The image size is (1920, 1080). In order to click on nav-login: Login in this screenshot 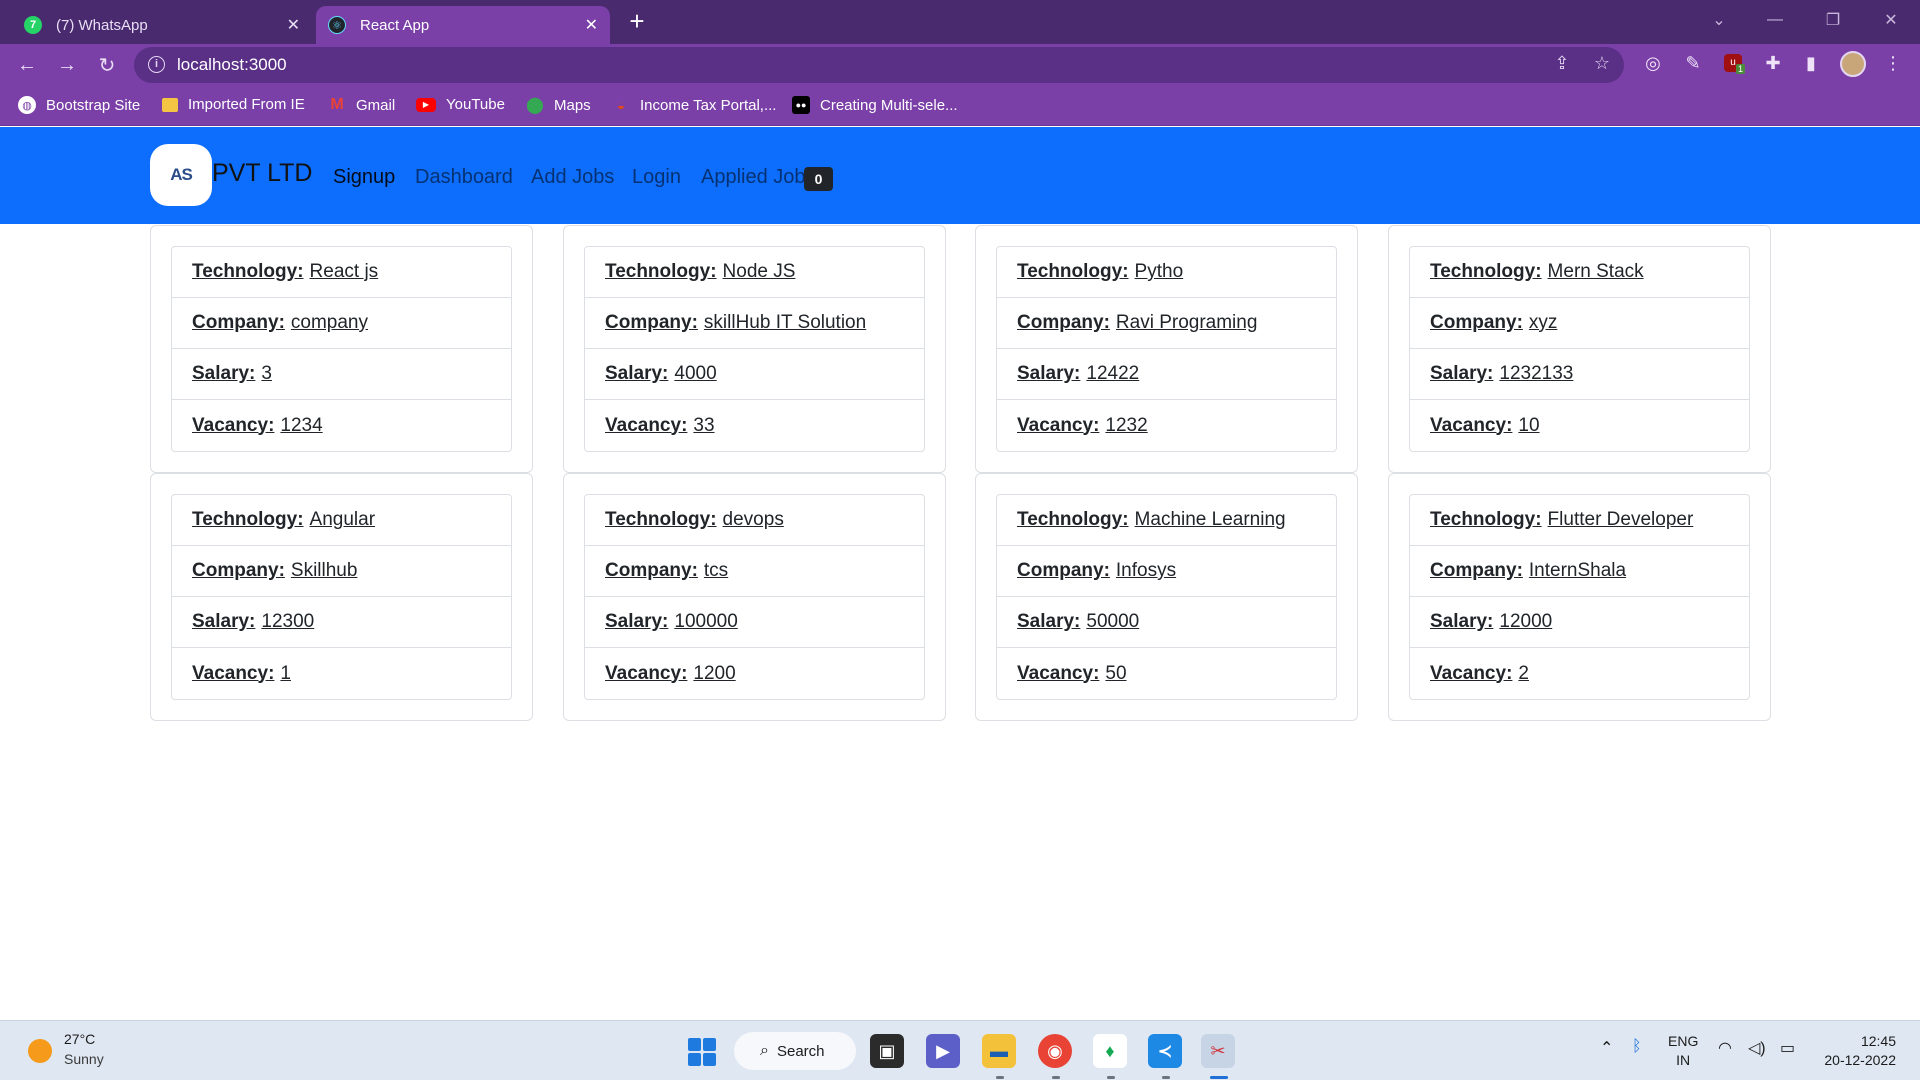, I will do `click(656, 177)`.